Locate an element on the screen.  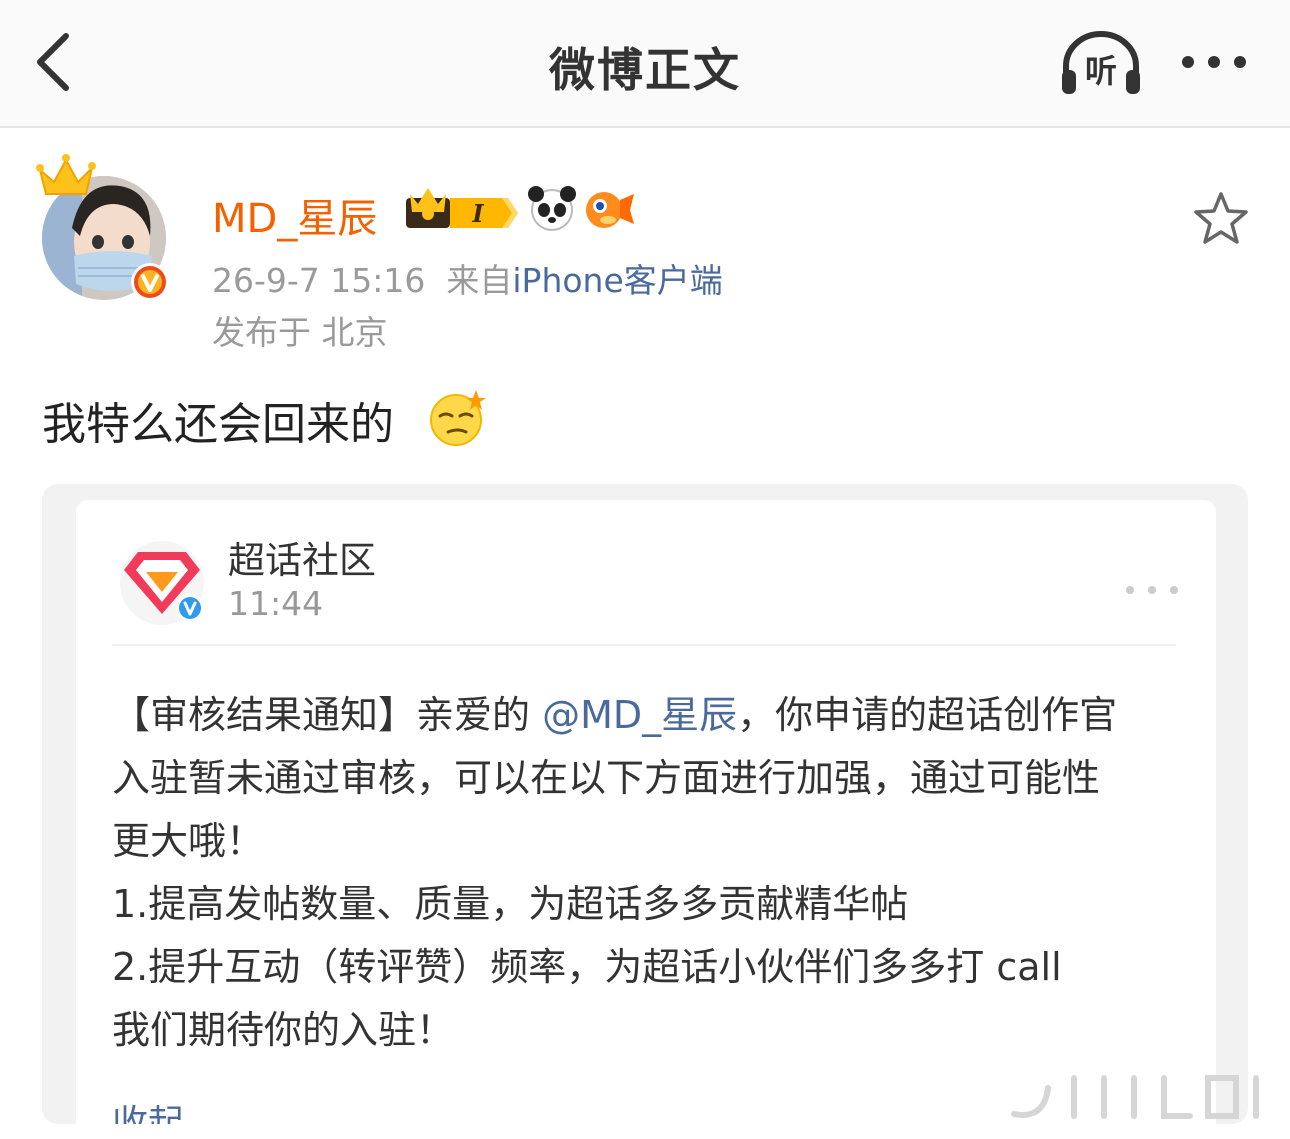
quoted-post-time: 11:44 is located at coordinates (276, 603).